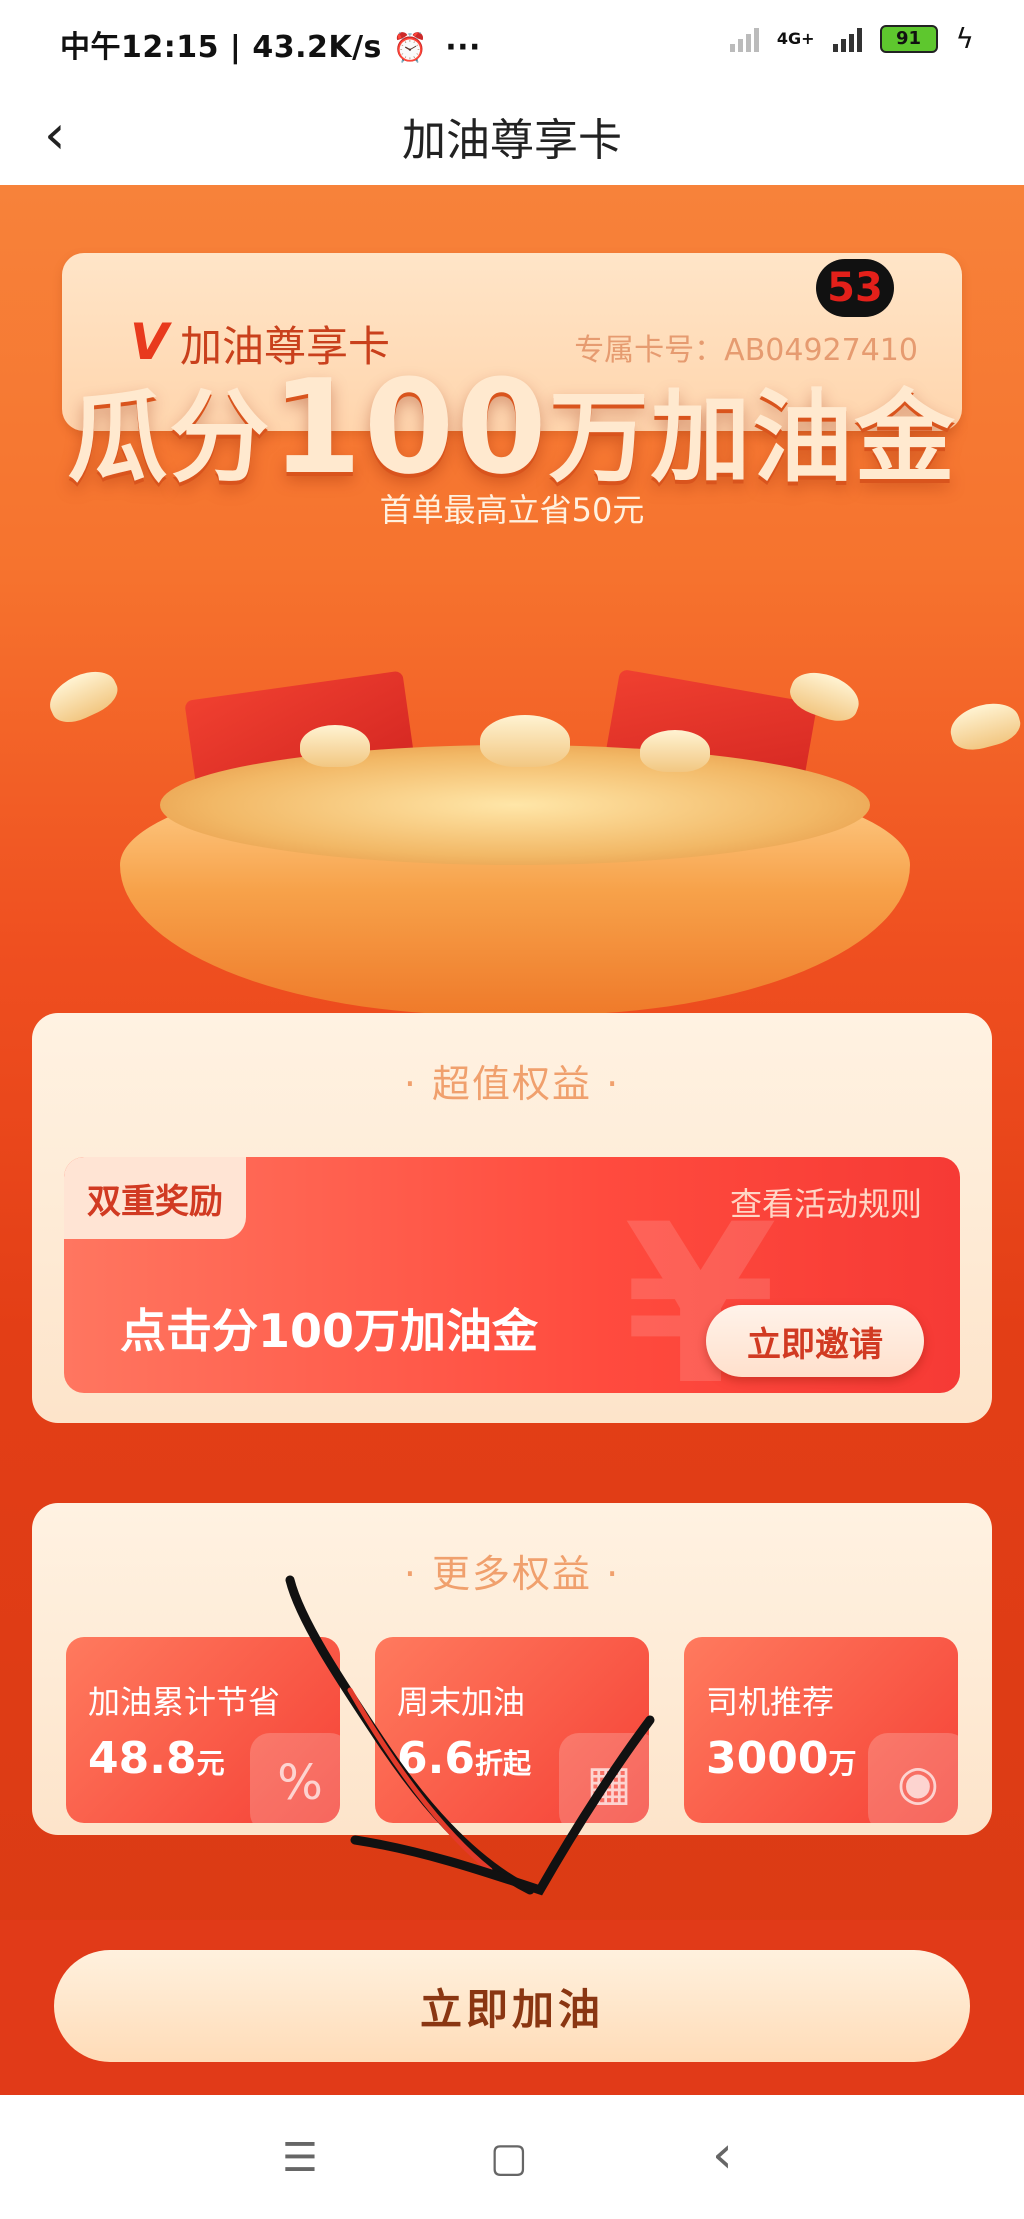 The width and height of the screenshot is (1024, 2219). What do you see at coordinates (410, 47) in the screenshot?
I see `alarm-clock-icon: ⏰` at bounding box center [410, 47].